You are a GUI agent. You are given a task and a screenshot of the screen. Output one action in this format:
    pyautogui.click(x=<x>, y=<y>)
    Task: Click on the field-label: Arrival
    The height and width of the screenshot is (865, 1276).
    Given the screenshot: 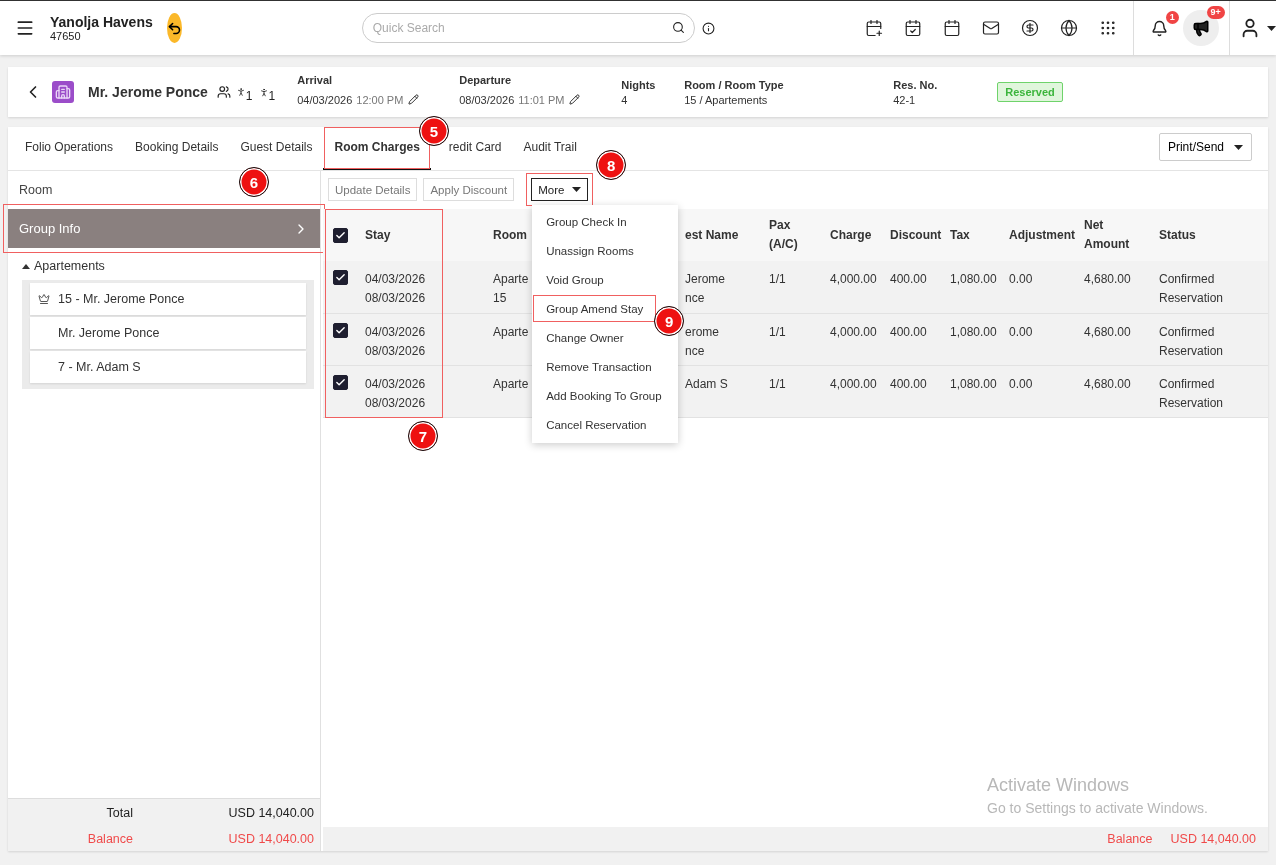 What is the action you would take?
    pyautogui.click(x=315, y=79)
    